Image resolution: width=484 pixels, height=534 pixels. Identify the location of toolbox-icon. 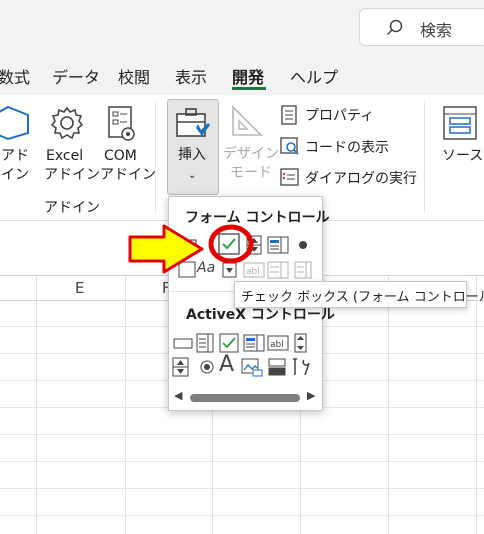
(193, 126).